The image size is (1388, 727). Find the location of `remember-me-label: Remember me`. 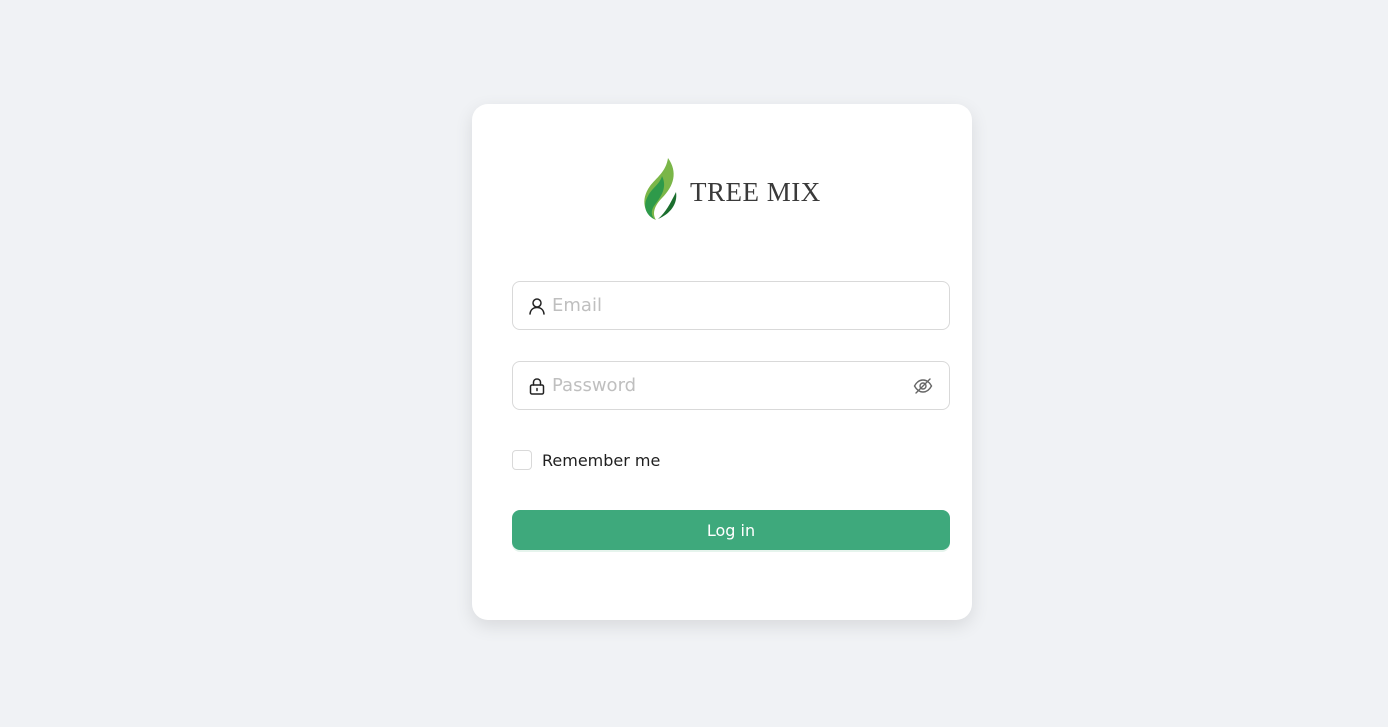

remember-me-label: Remember me is located at coordinates (601, 460).